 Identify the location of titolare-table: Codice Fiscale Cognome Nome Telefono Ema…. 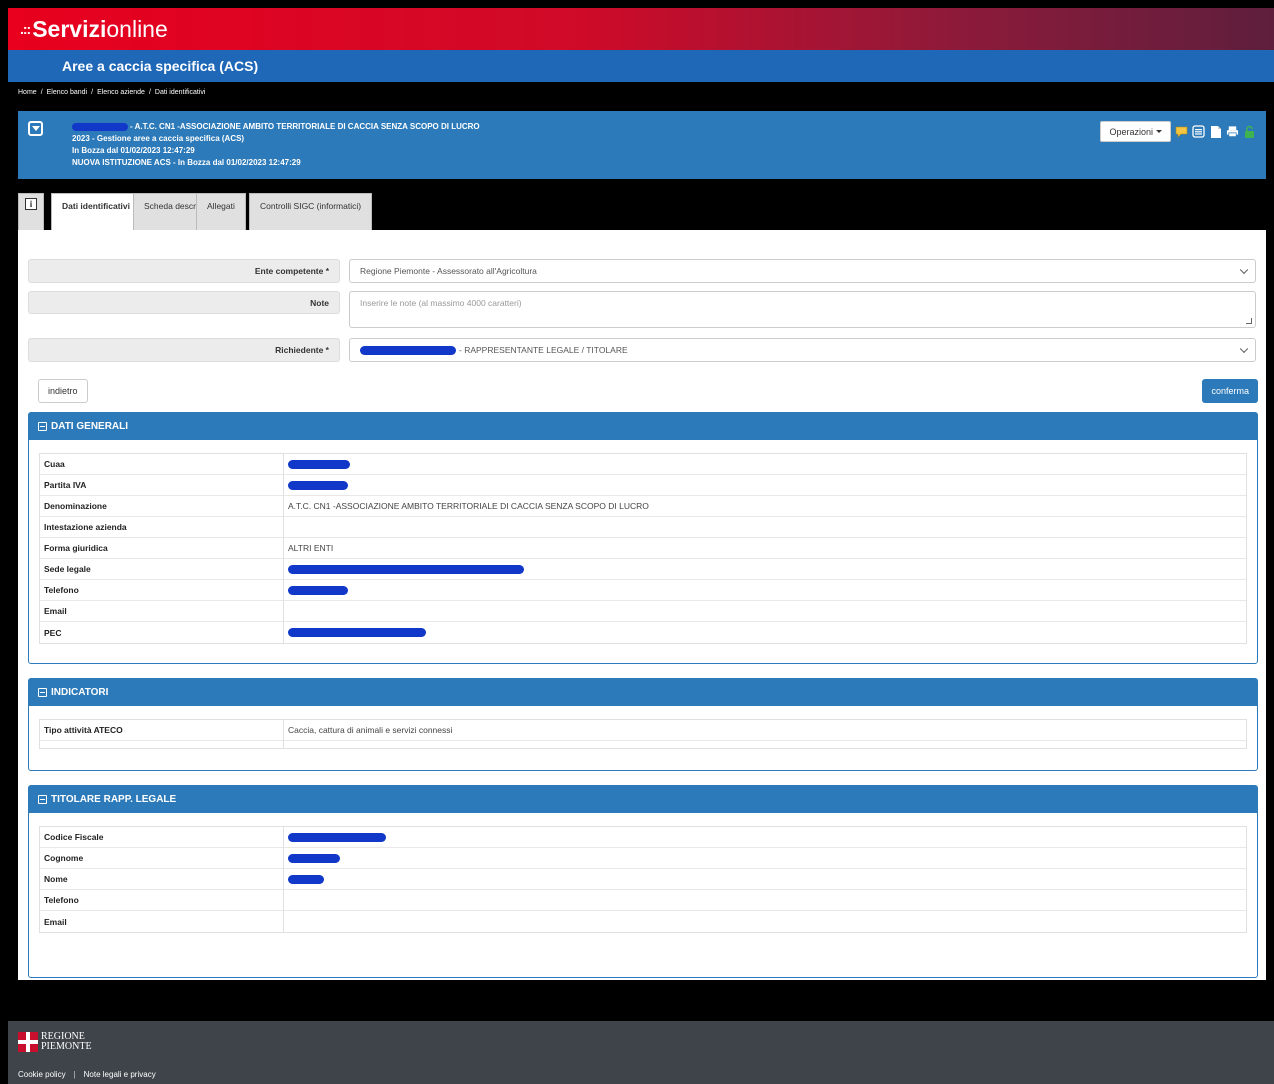
(643, 879).